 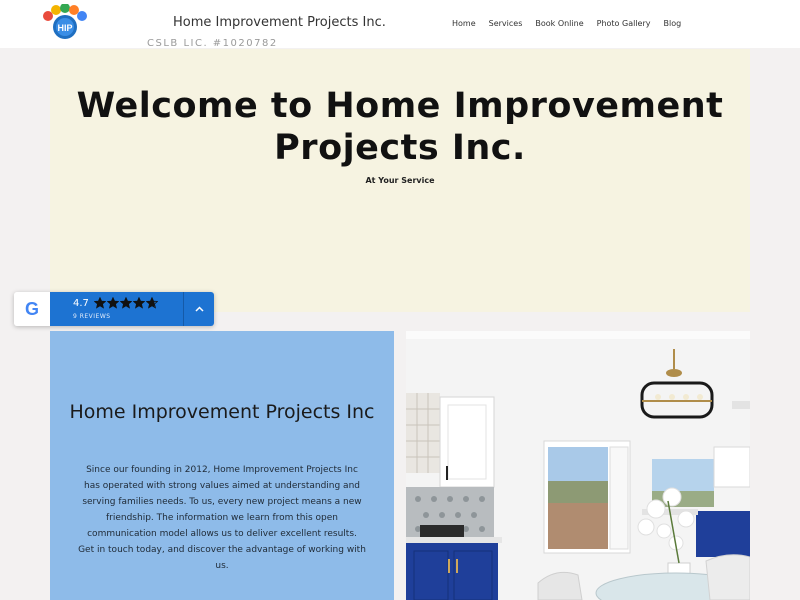 I want to click on svg-text: HIP, so click(x=64, y=28).